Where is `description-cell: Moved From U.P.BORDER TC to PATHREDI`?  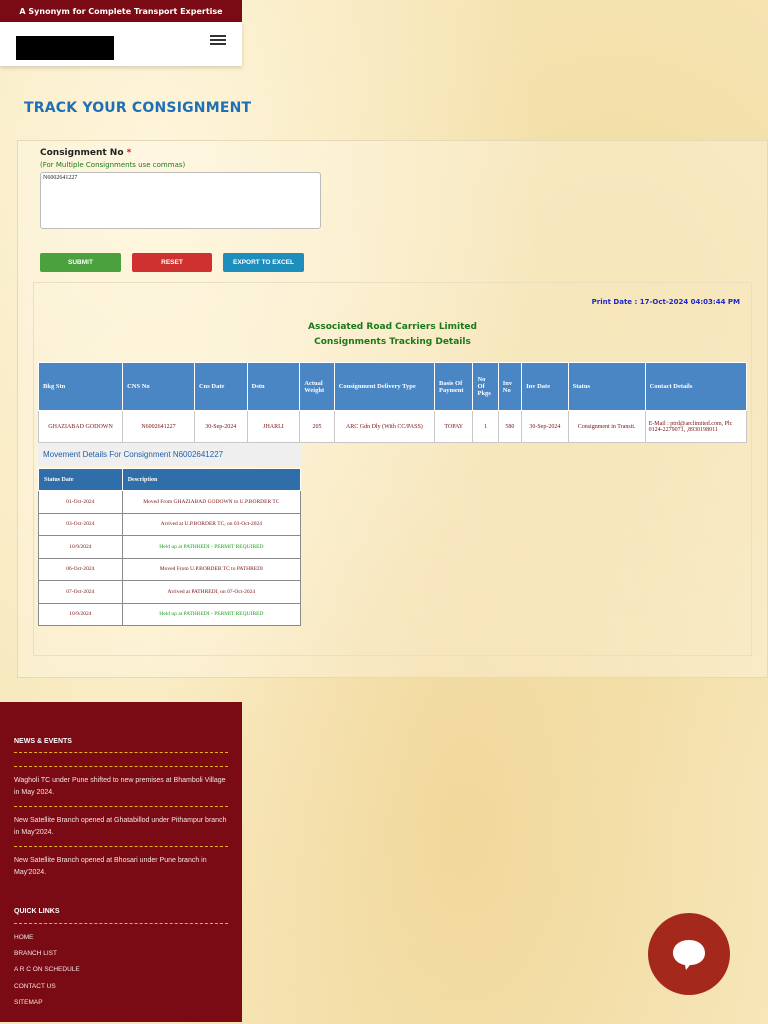
description-cell: Moved From U.P.BORDER TC to PATHREDI is located at coordinates (211, 569).